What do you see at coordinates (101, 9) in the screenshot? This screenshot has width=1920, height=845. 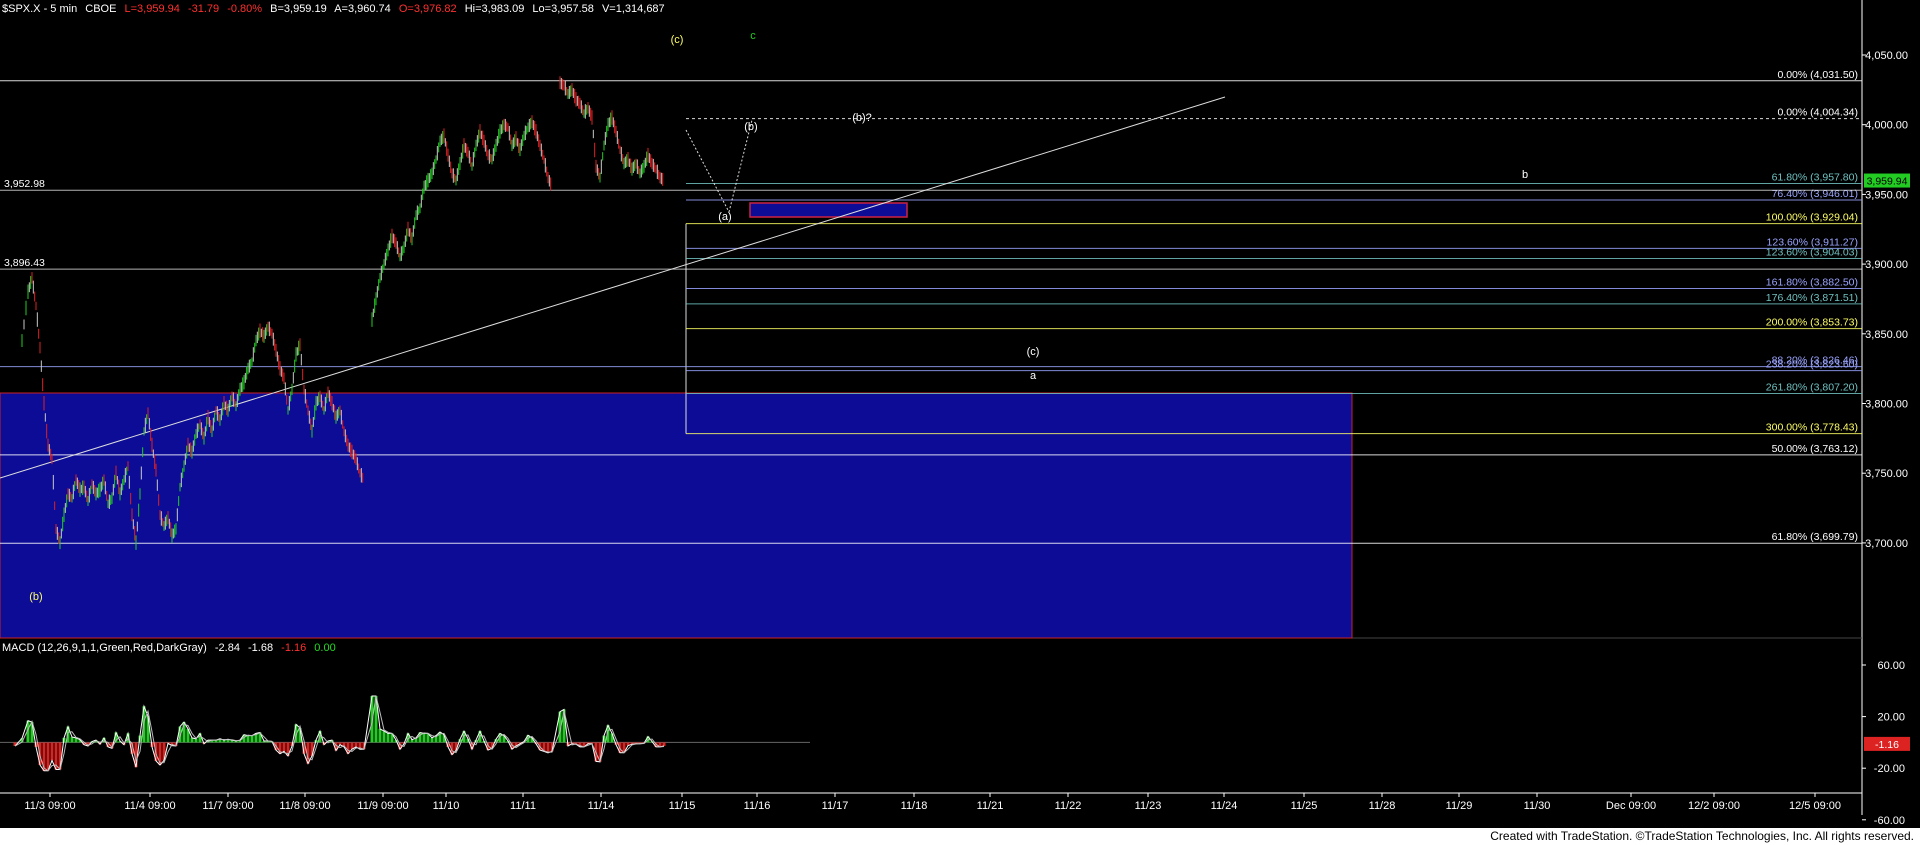 I see `exchange-label: CBOE` at bounding box center [101, 9].